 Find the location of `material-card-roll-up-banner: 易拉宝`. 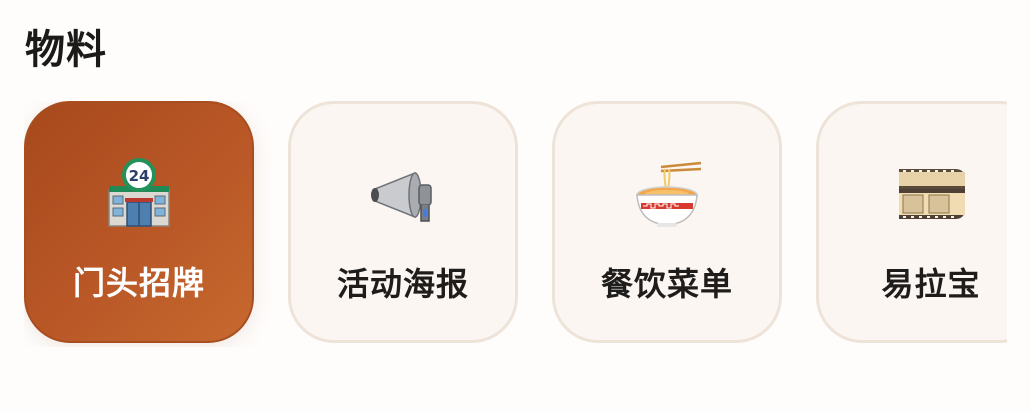

material-card-roll-up-banner: 易拉宝 is located at coordinates (911, 222).